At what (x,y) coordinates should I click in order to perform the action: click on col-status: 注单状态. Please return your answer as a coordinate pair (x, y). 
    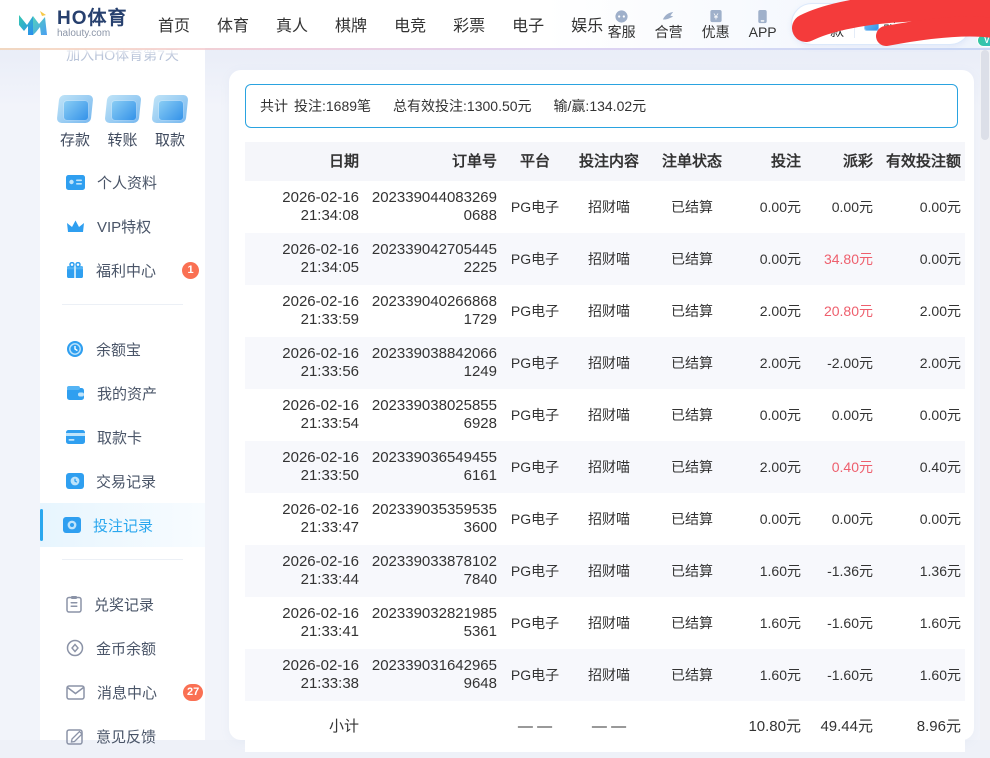
    Looking at the image, I should click on (692, 161).